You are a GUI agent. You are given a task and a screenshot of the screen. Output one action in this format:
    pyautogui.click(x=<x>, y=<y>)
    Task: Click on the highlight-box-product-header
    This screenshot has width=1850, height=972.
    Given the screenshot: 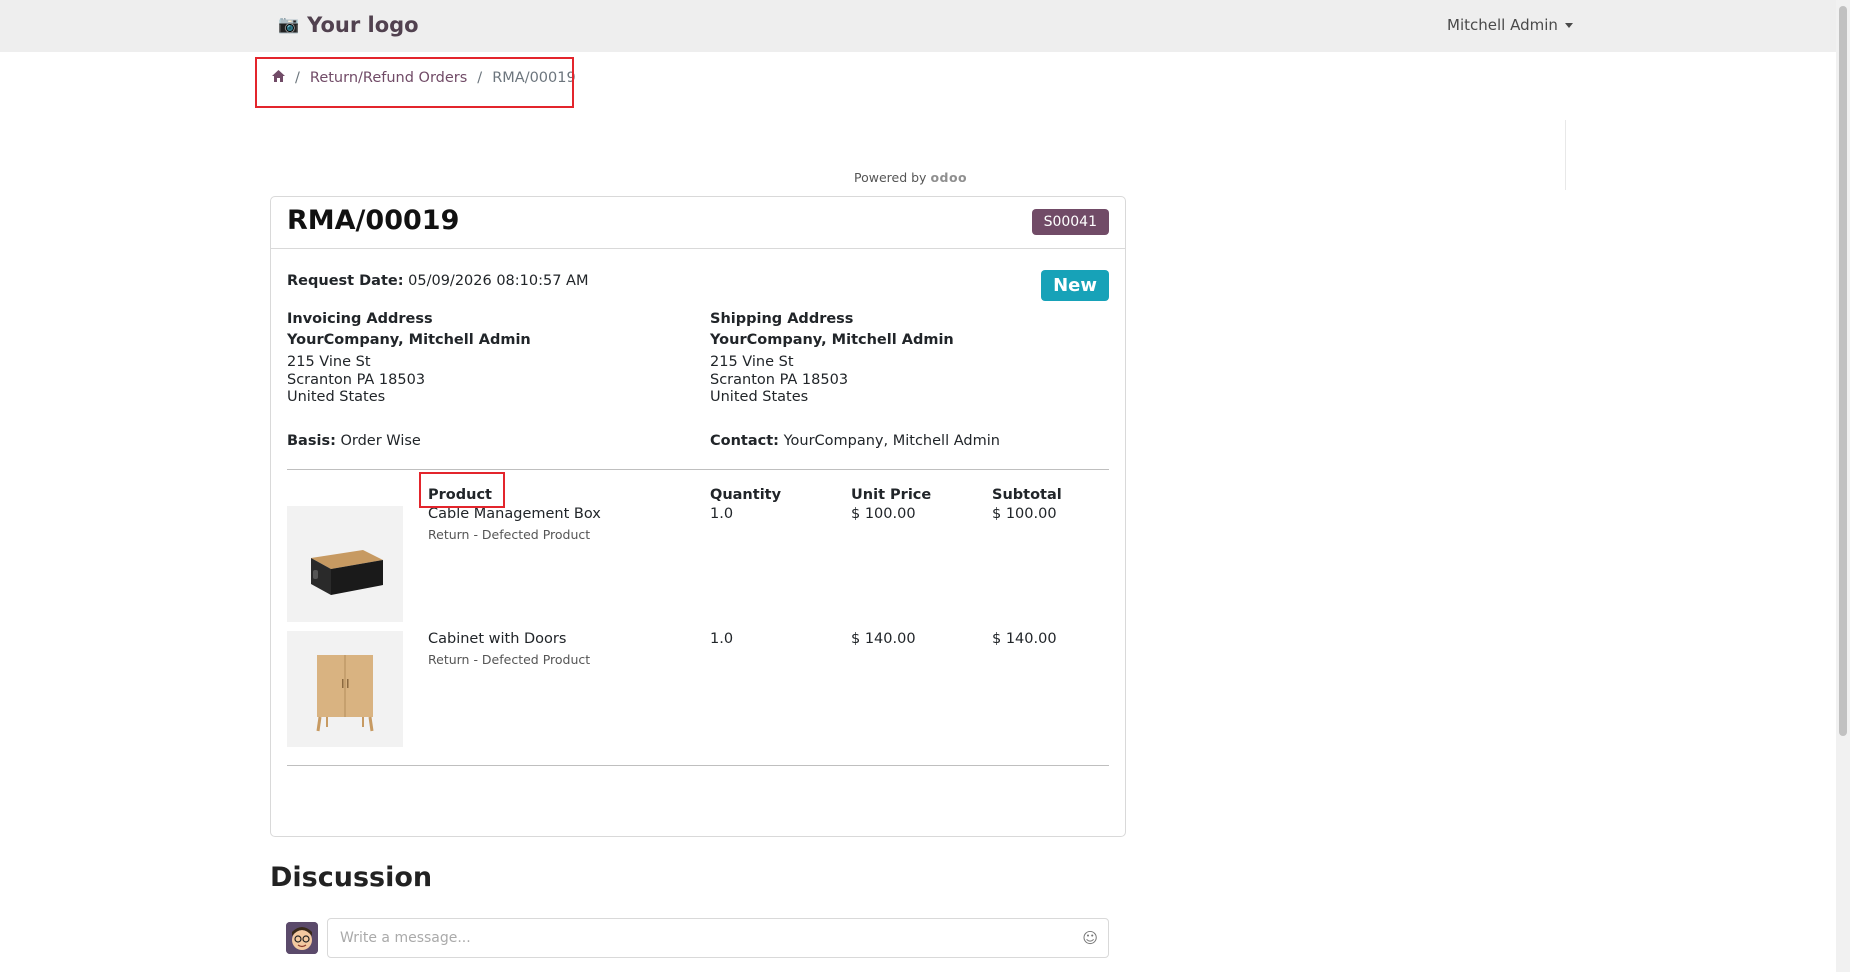 What is the action you would take?
    pyautogui.click(x=462, y=490)
    